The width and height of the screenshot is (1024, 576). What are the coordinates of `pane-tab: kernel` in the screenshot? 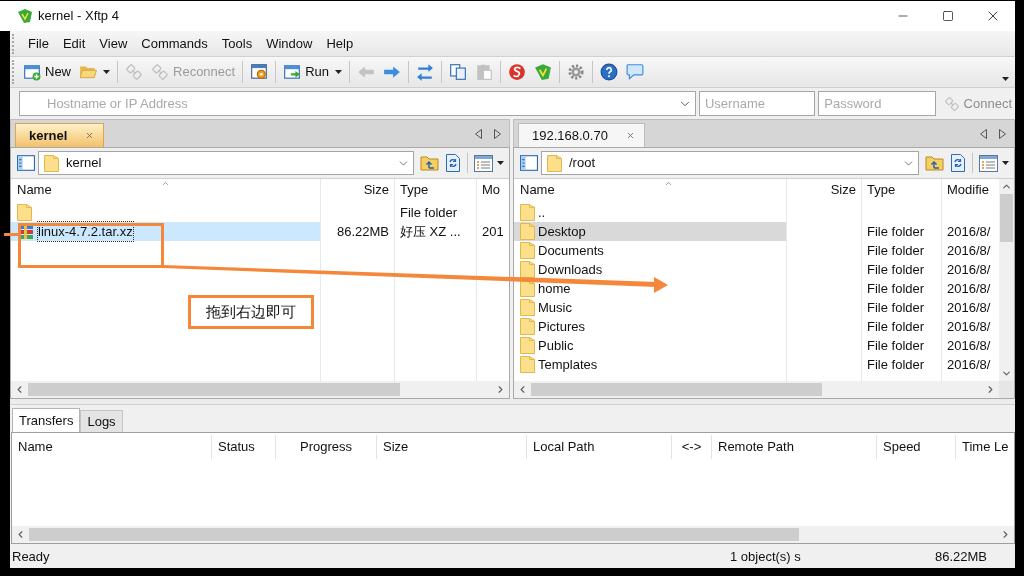 It's located at (60, 135).